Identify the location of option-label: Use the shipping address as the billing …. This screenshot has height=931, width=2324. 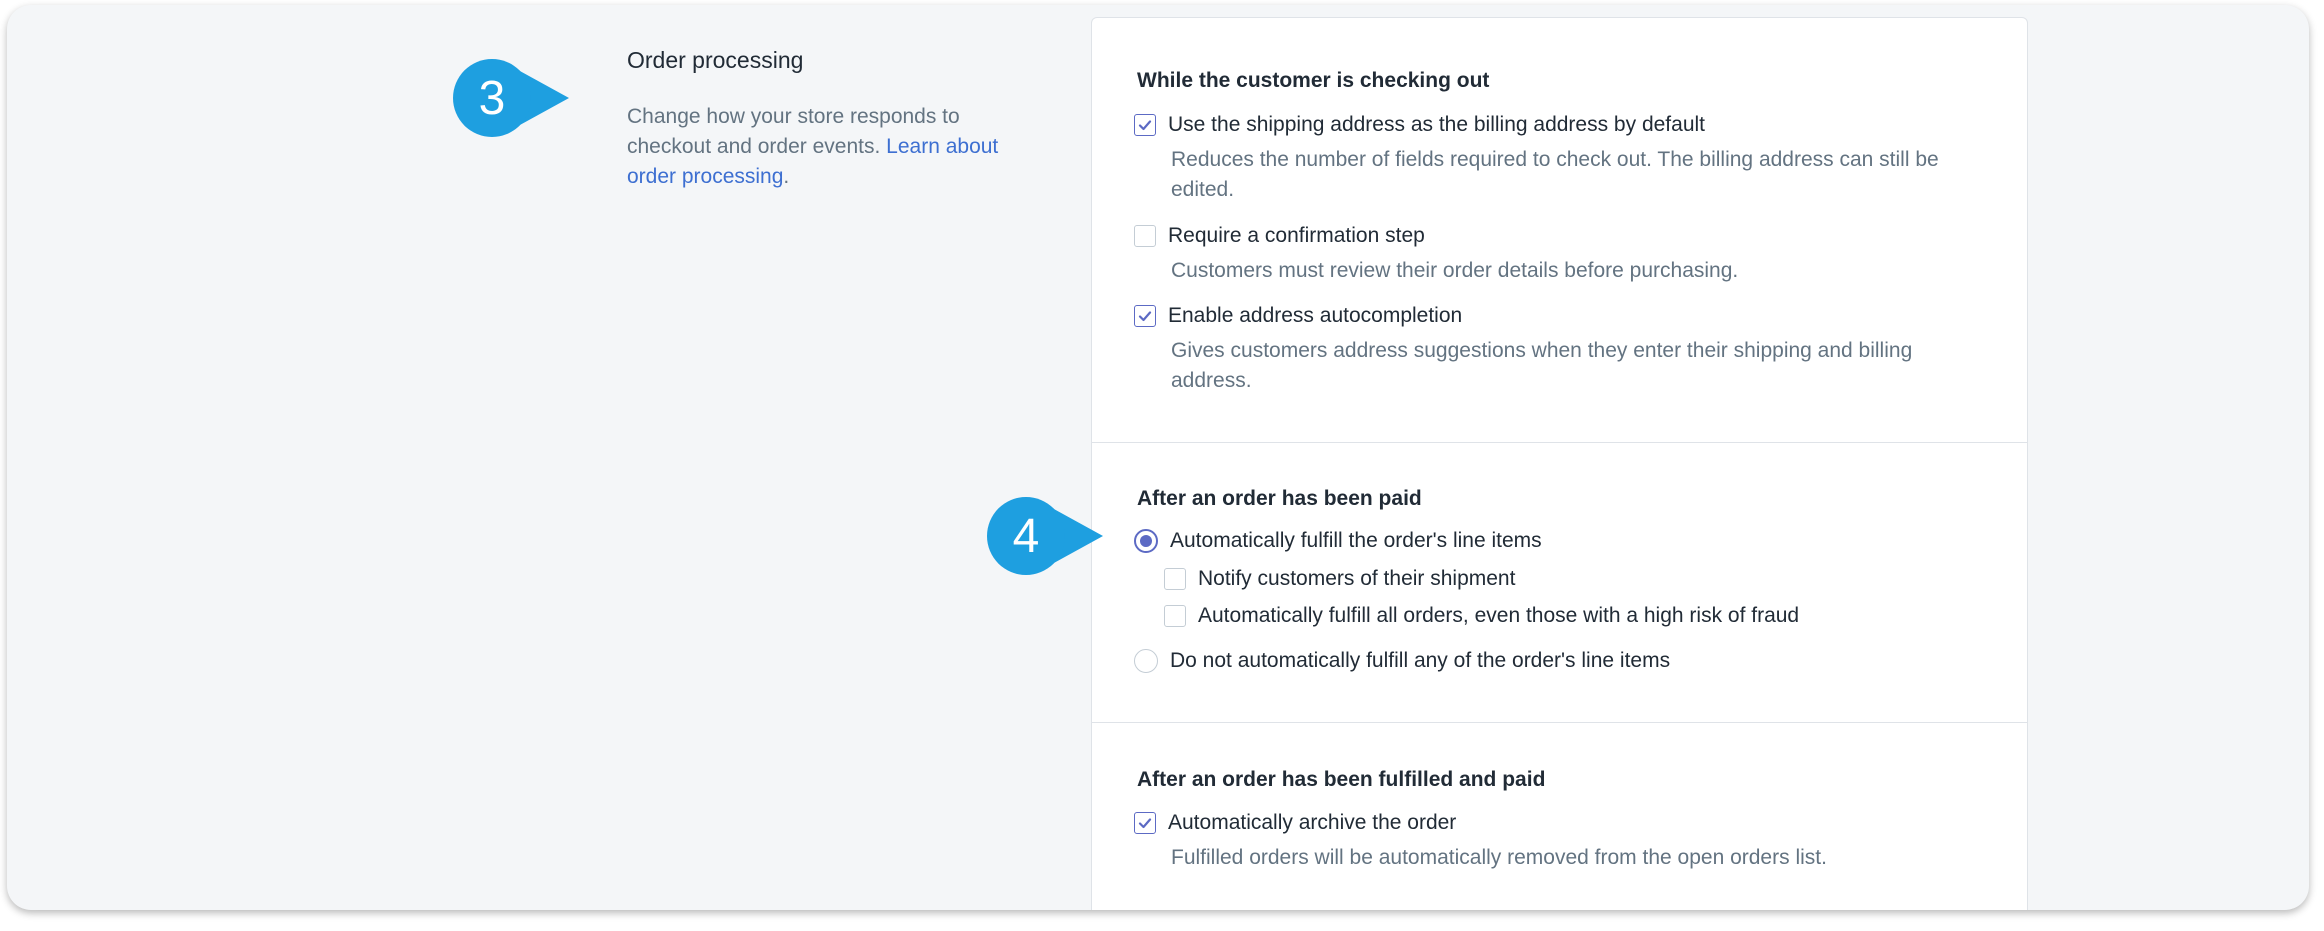
(1436, 124).